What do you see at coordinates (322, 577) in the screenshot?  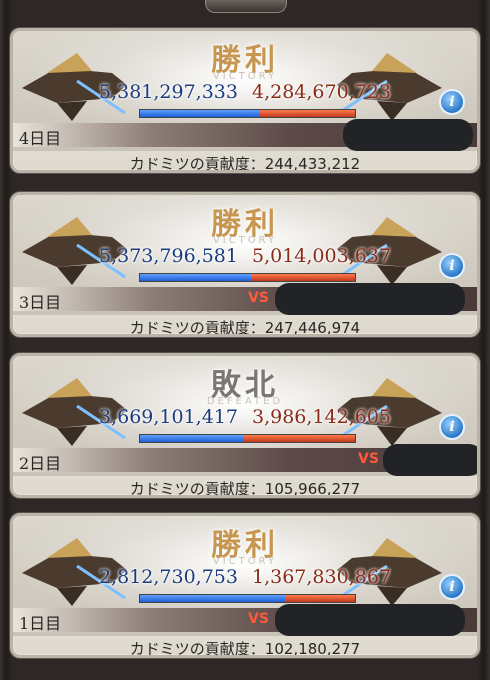 I see `enemy-score: 1,367,830,867` at bounding box center [322, 577].